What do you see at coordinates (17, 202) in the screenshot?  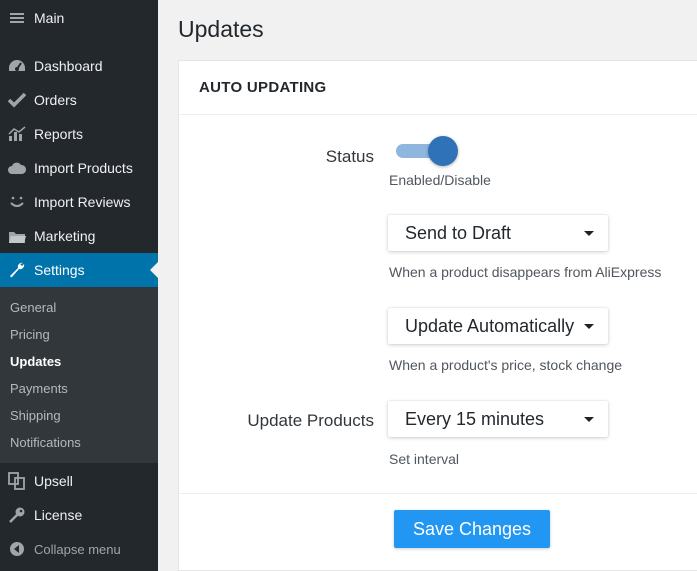 I see `smile-icon` at bounding box center [17, 202].